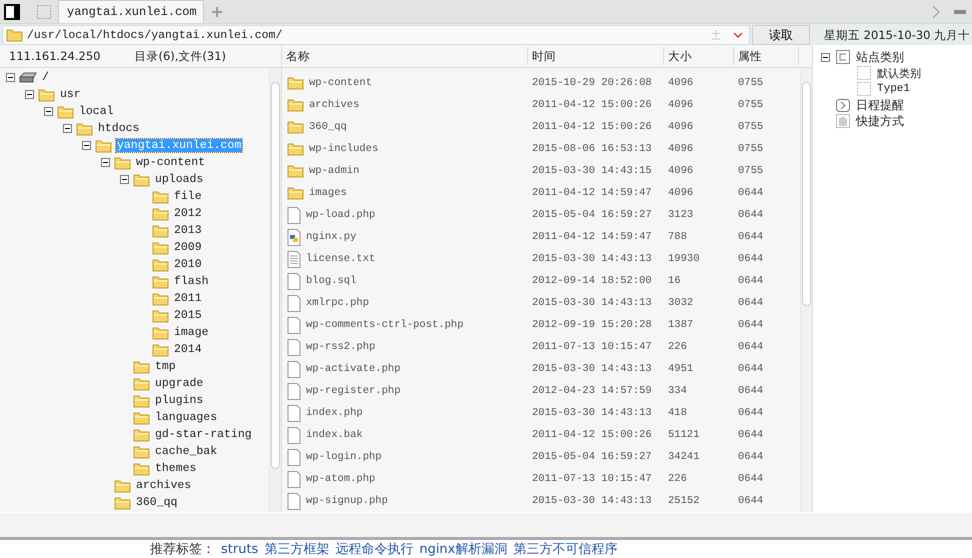  What do you see at coordinates (191, 281) in the screenshot?
I see `tree-item: flash` at bounding box center [191, 281].